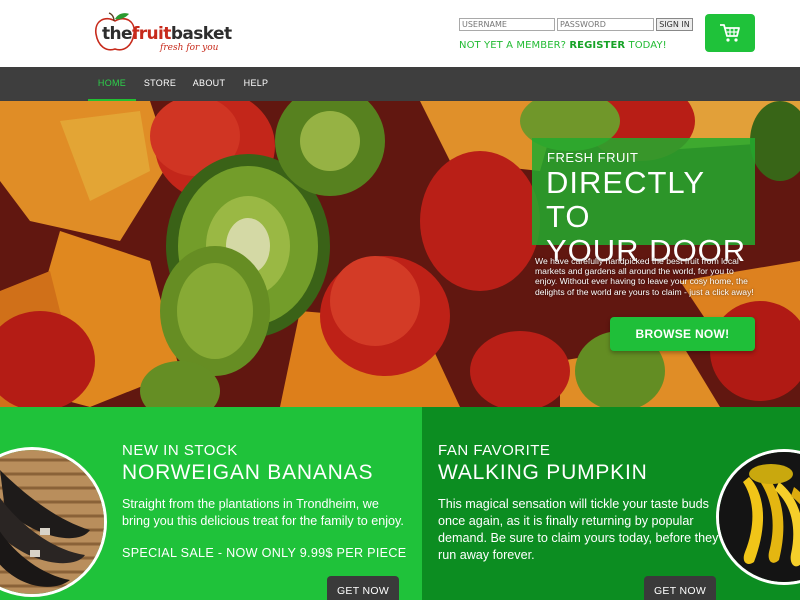  What do you see at coordinates (625, 199) in the screenshot?
I see `hero-headline-line1: DIRECTLY TO` at bounding box center [625, 199].